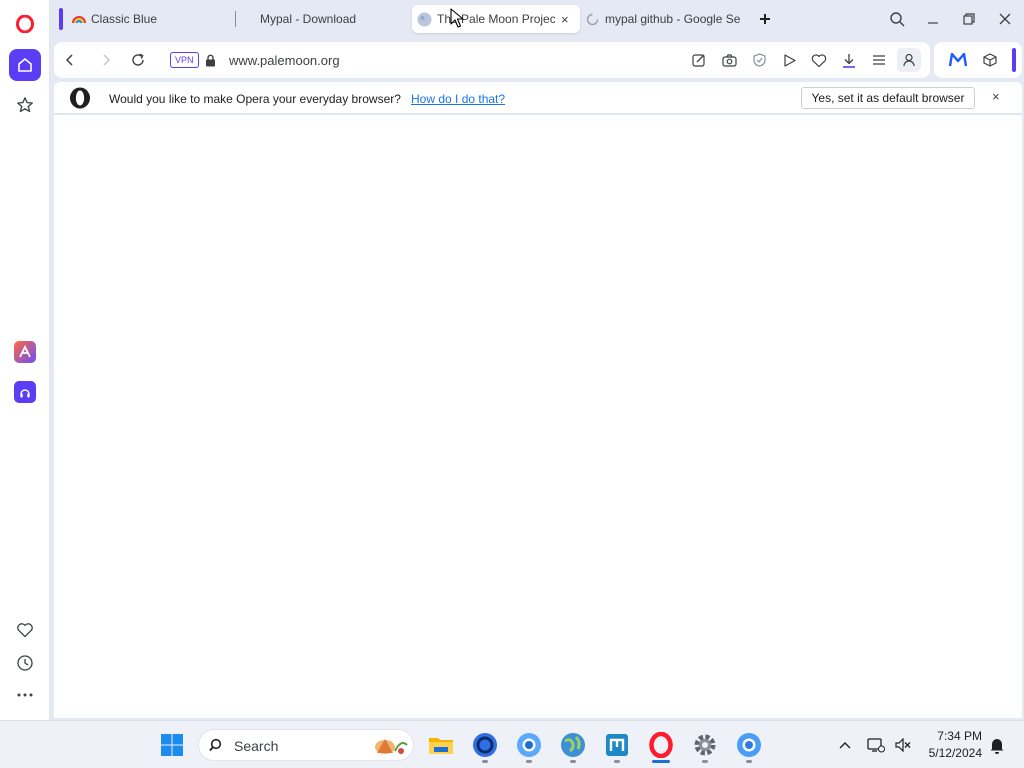  I want to click on back-arrow-icon, so click(69, 60).